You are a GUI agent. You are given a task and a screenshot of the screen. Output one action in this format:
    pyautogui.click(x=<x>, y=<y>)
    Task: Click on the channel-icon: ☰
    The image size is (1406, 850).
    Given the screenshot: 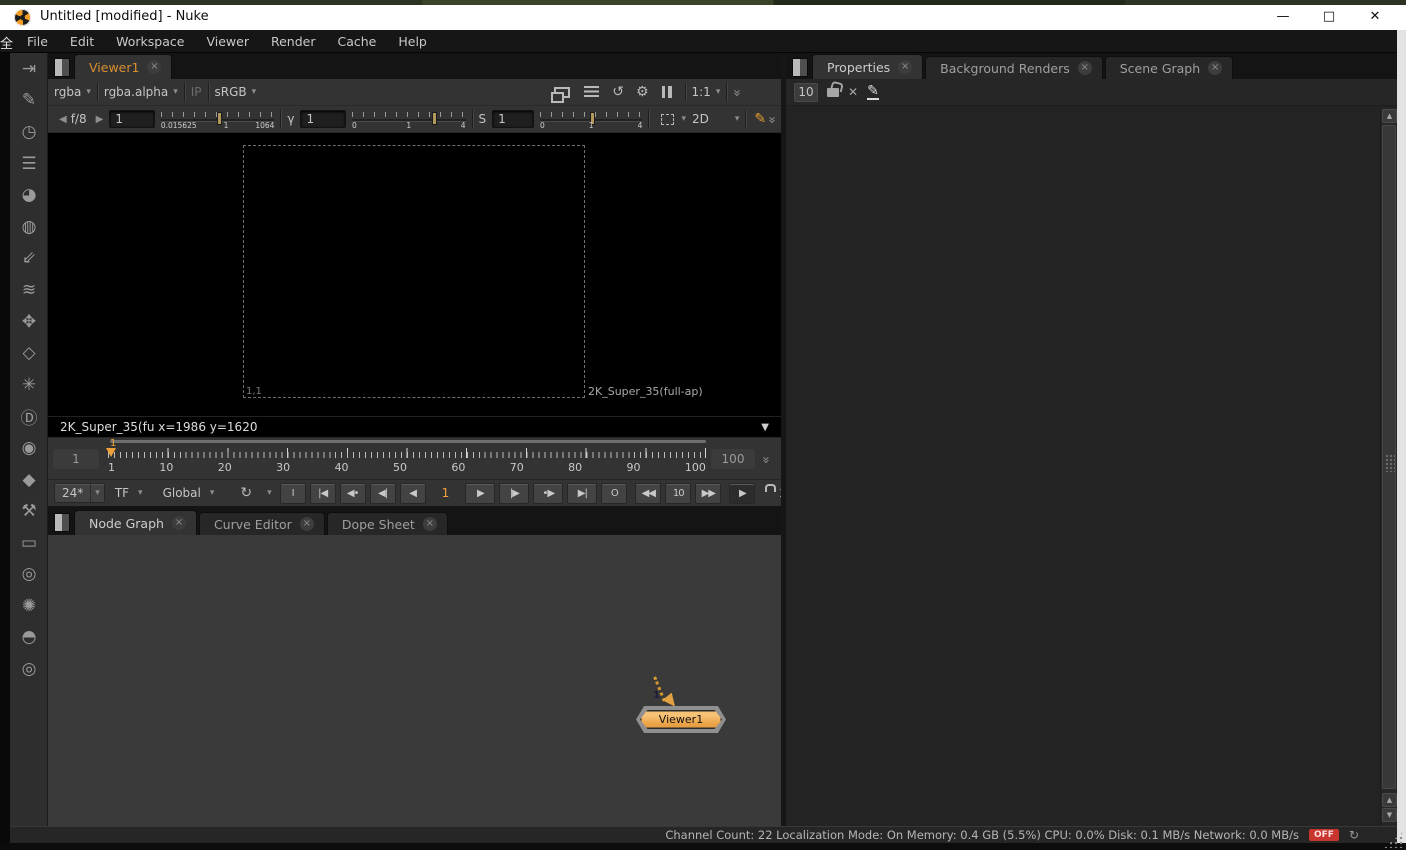 What is the action you would take?
    pyautogui.click(x=29, y=164)
    